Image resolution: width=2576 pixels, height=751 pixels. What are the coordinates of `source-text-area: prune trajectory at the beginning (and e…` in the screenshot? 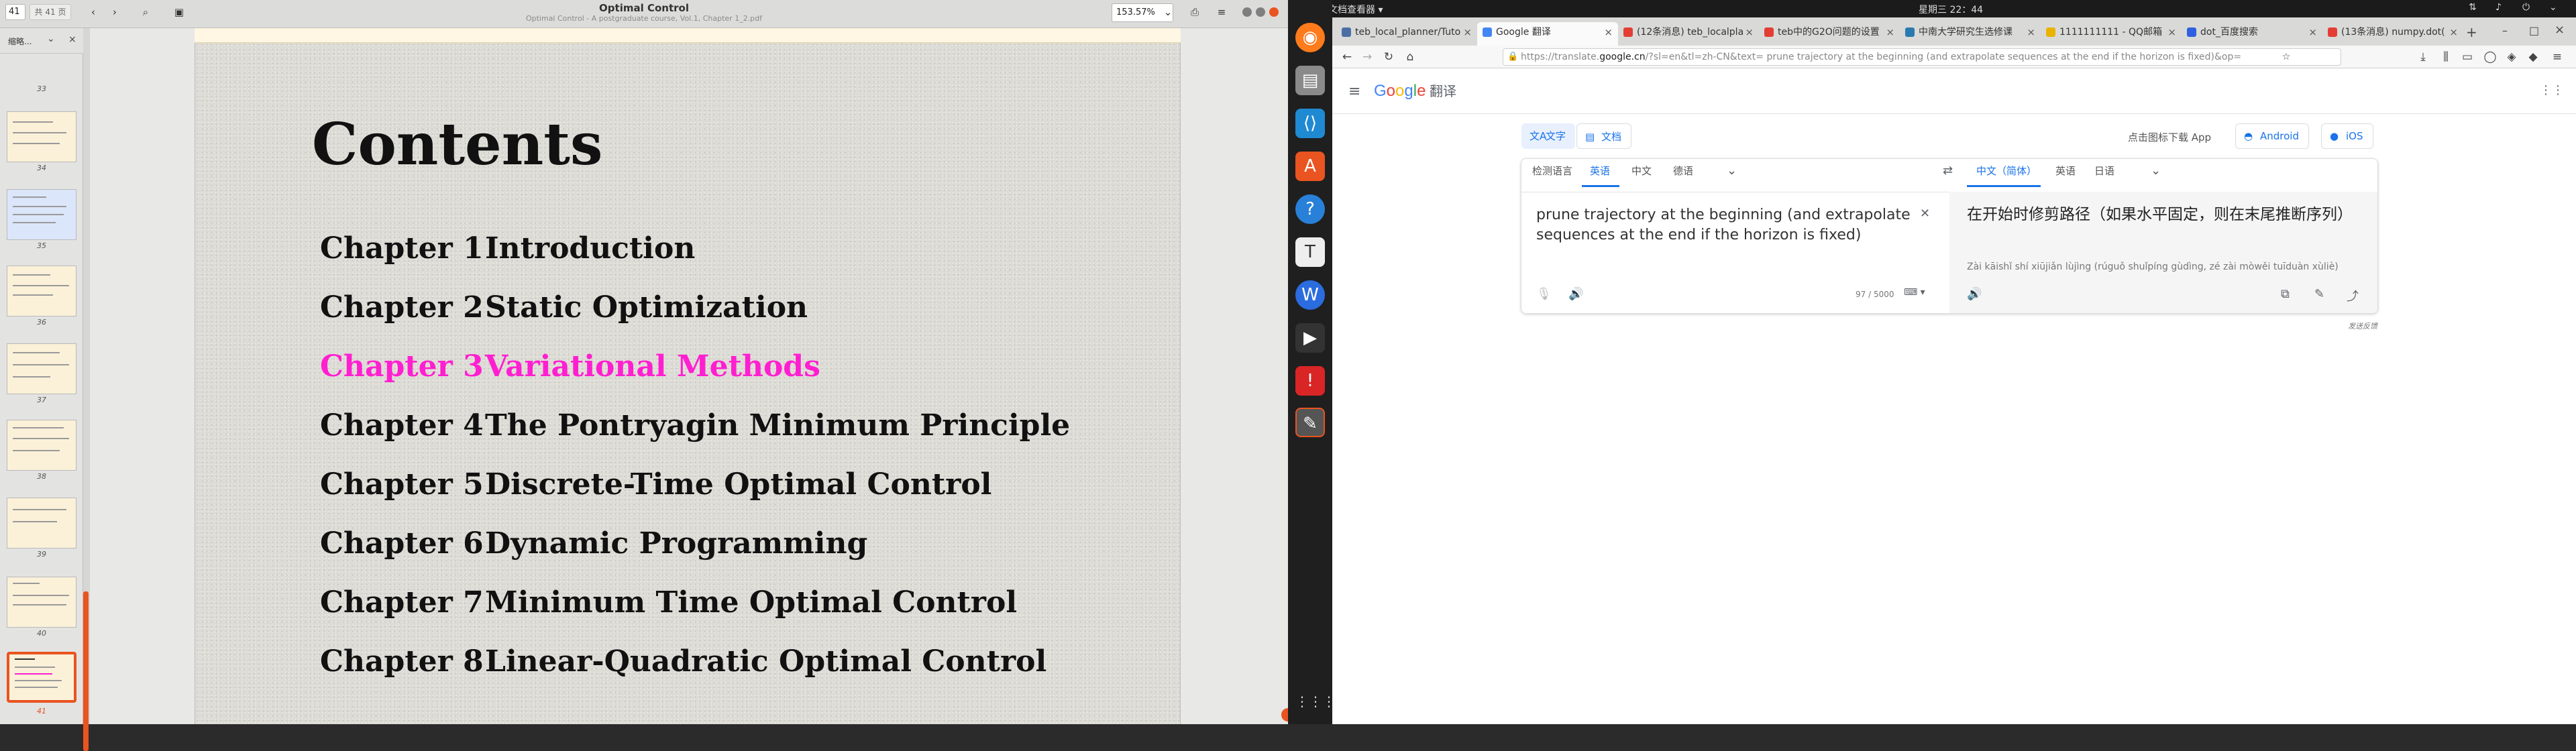 It's located at (1724, 225).